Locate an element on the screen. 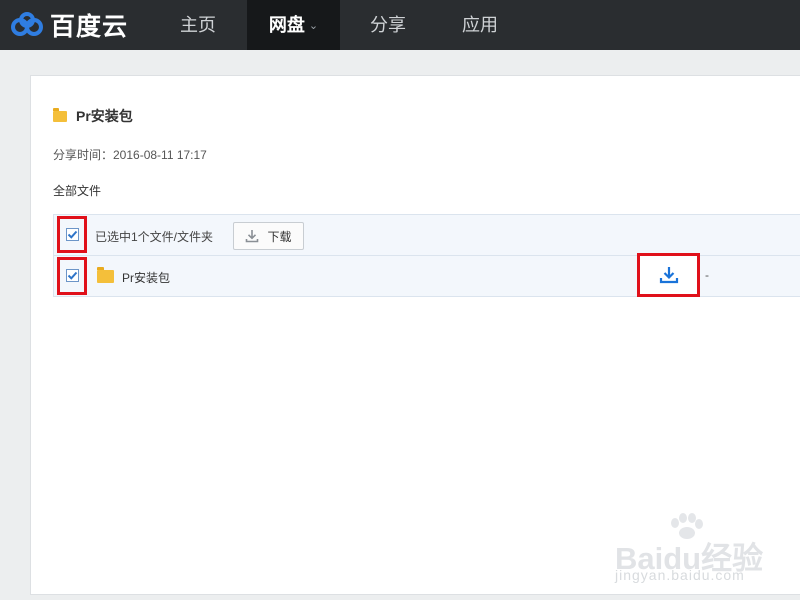 Image resolution: width=800 pixels, height=600 pixels. selection-count-text: 已选中1个文件/文件夹 is located at coordinates (154, 237).